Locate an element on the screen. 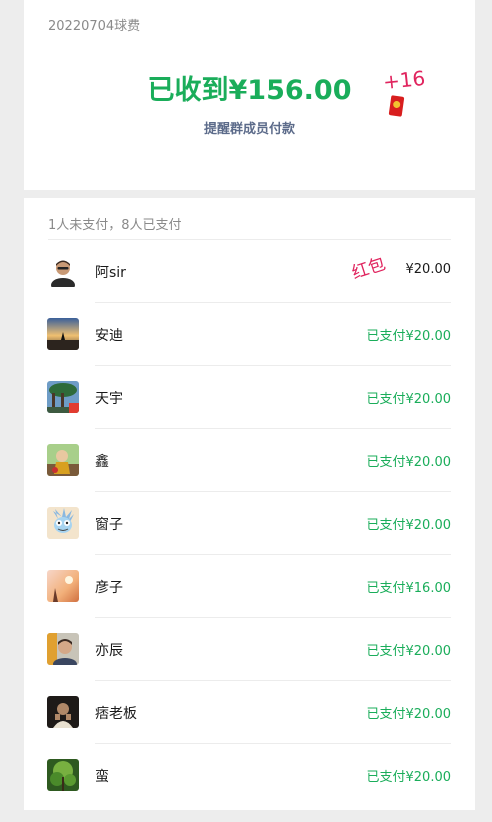  member-name: 亦辰 is located at coordinates (109, 651).